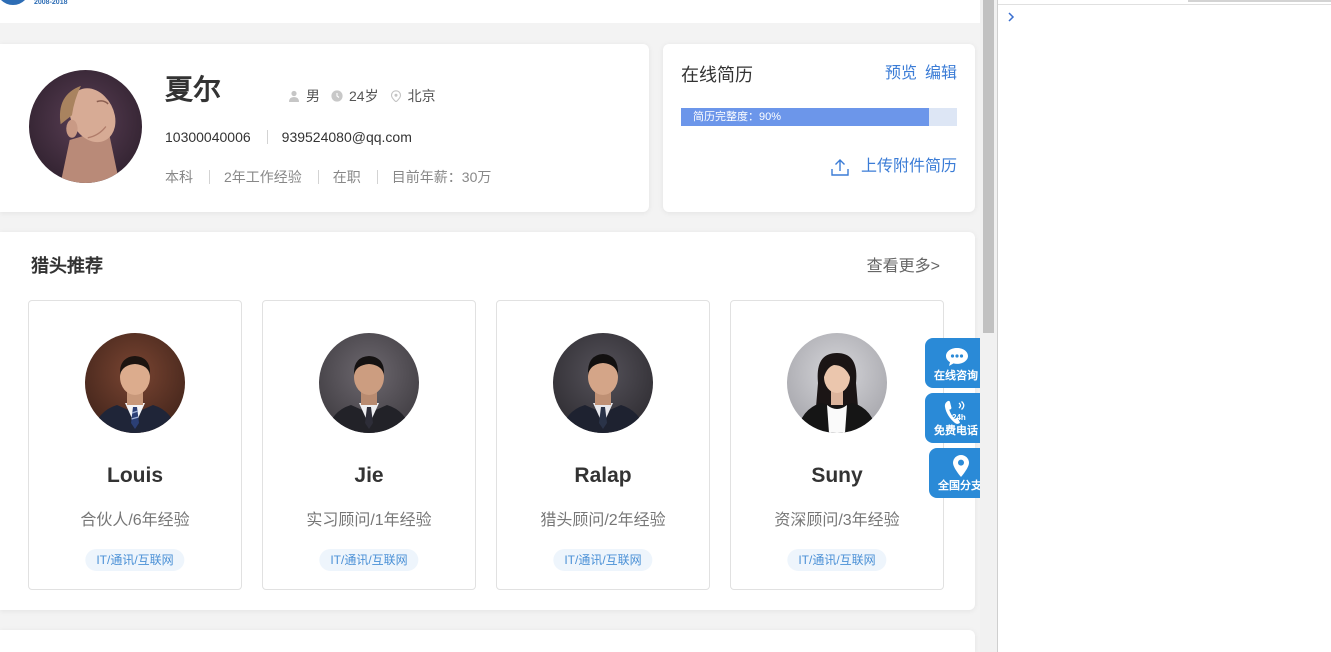  What do you see at coordinates (603, 475) in the screenshot?
I see `headhunter-name: Ralap` at bounding box center [603, 475].